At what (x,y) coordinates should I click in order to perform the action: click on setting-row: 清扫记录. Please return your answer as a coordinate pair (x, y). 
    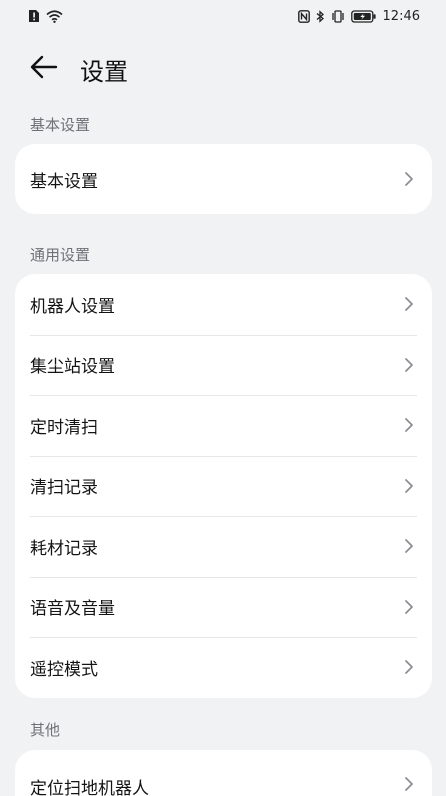
    Looking at the image, I should click on (223, 486).